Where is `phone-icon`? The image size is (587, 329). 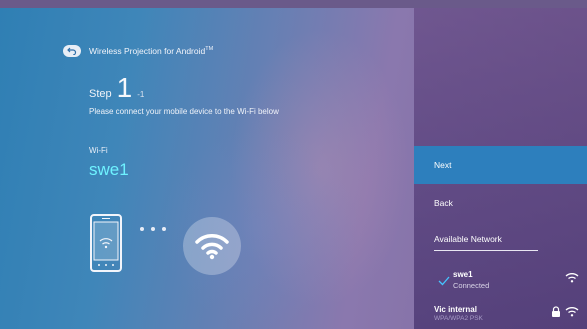
phone-icon is located at coordinates (106, 243).